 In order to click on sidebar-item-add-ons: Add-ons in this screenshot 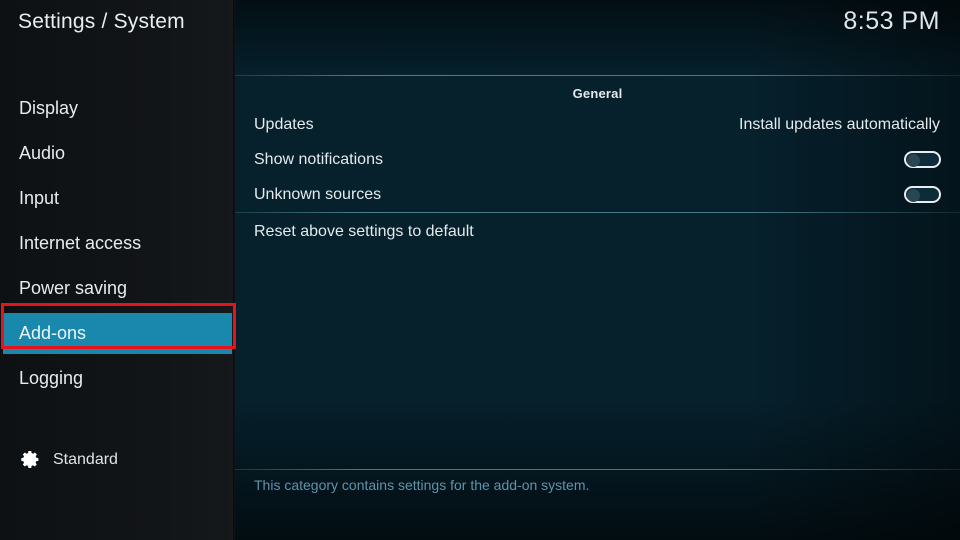, I will do `click(117, 333)`.